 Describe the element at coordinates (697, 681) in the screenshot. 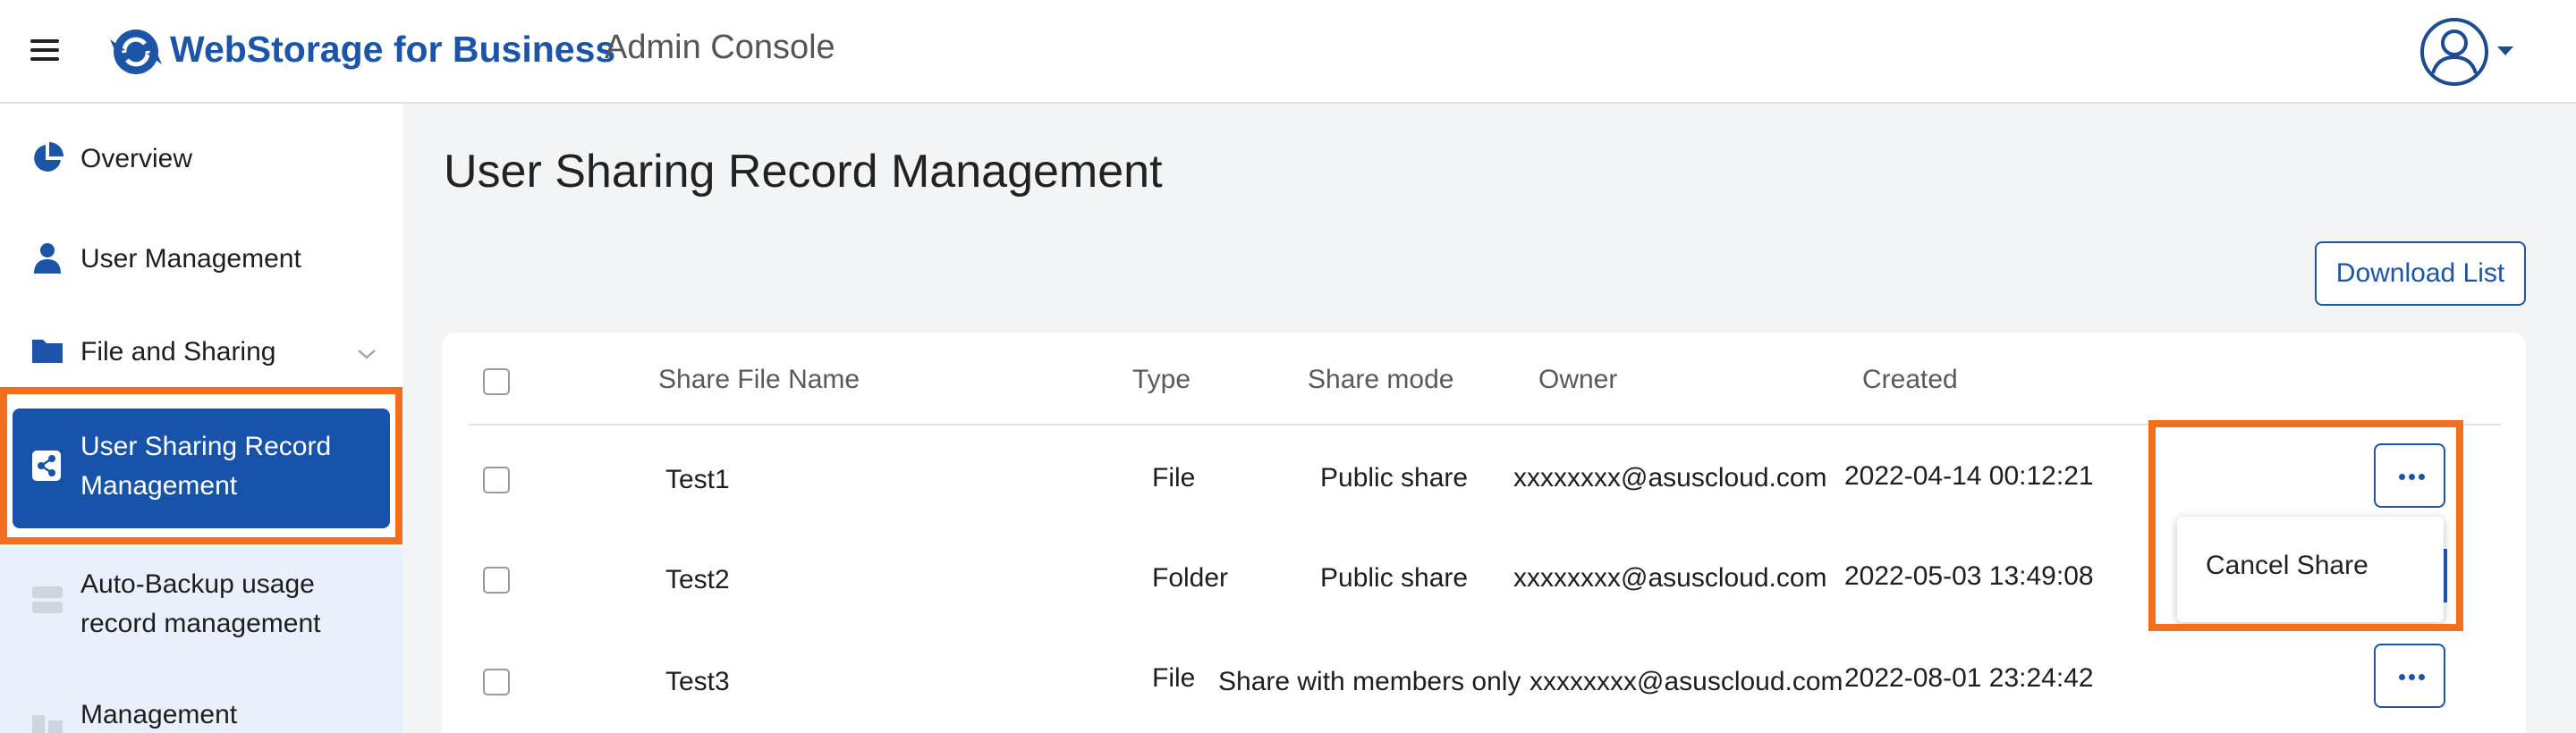

I see `cell-file-name: Test3` at that location.